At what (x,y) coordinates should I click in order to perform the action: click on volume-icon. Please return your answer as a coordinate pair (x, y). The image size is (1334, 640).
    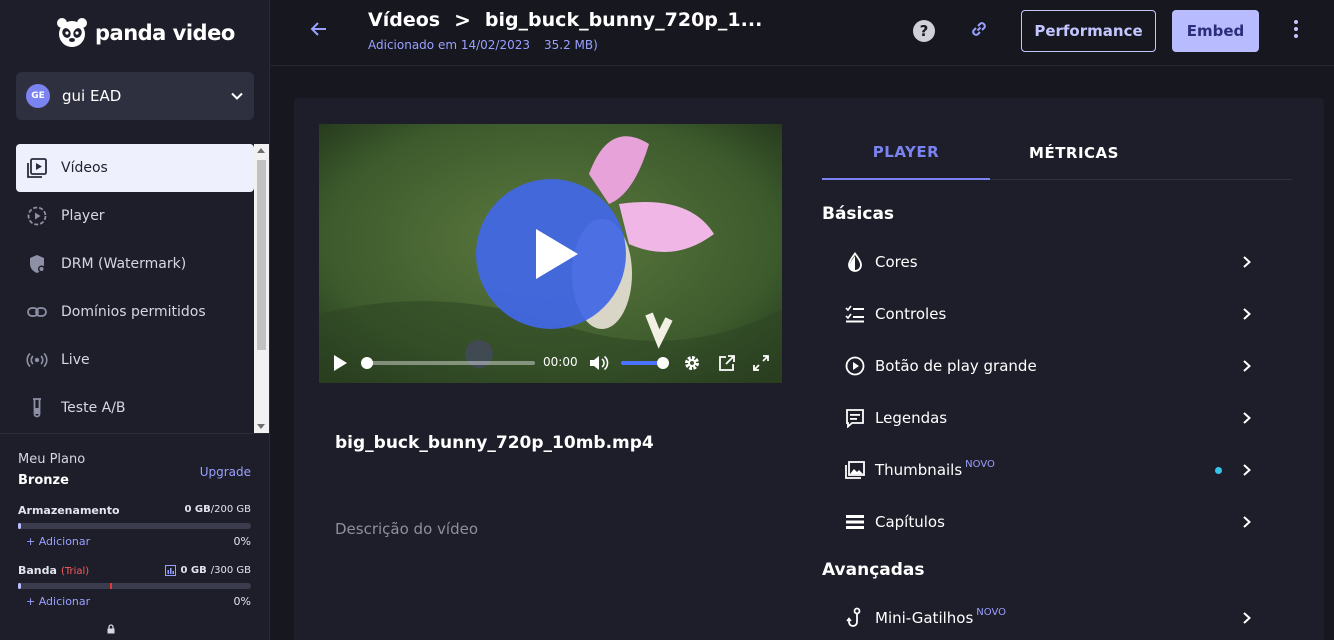
    Looking at the image, I should click on (599, 363).